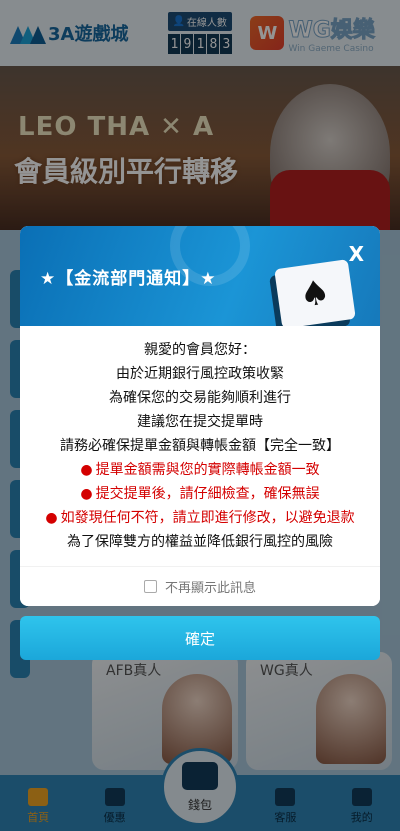 The height and width of the screenshot is (831, 400). What do you see at coordinates (128, 279) in the screenshot?
I see `modal-title: ★【金流部門通知】★` at bounding box center [128, 279].